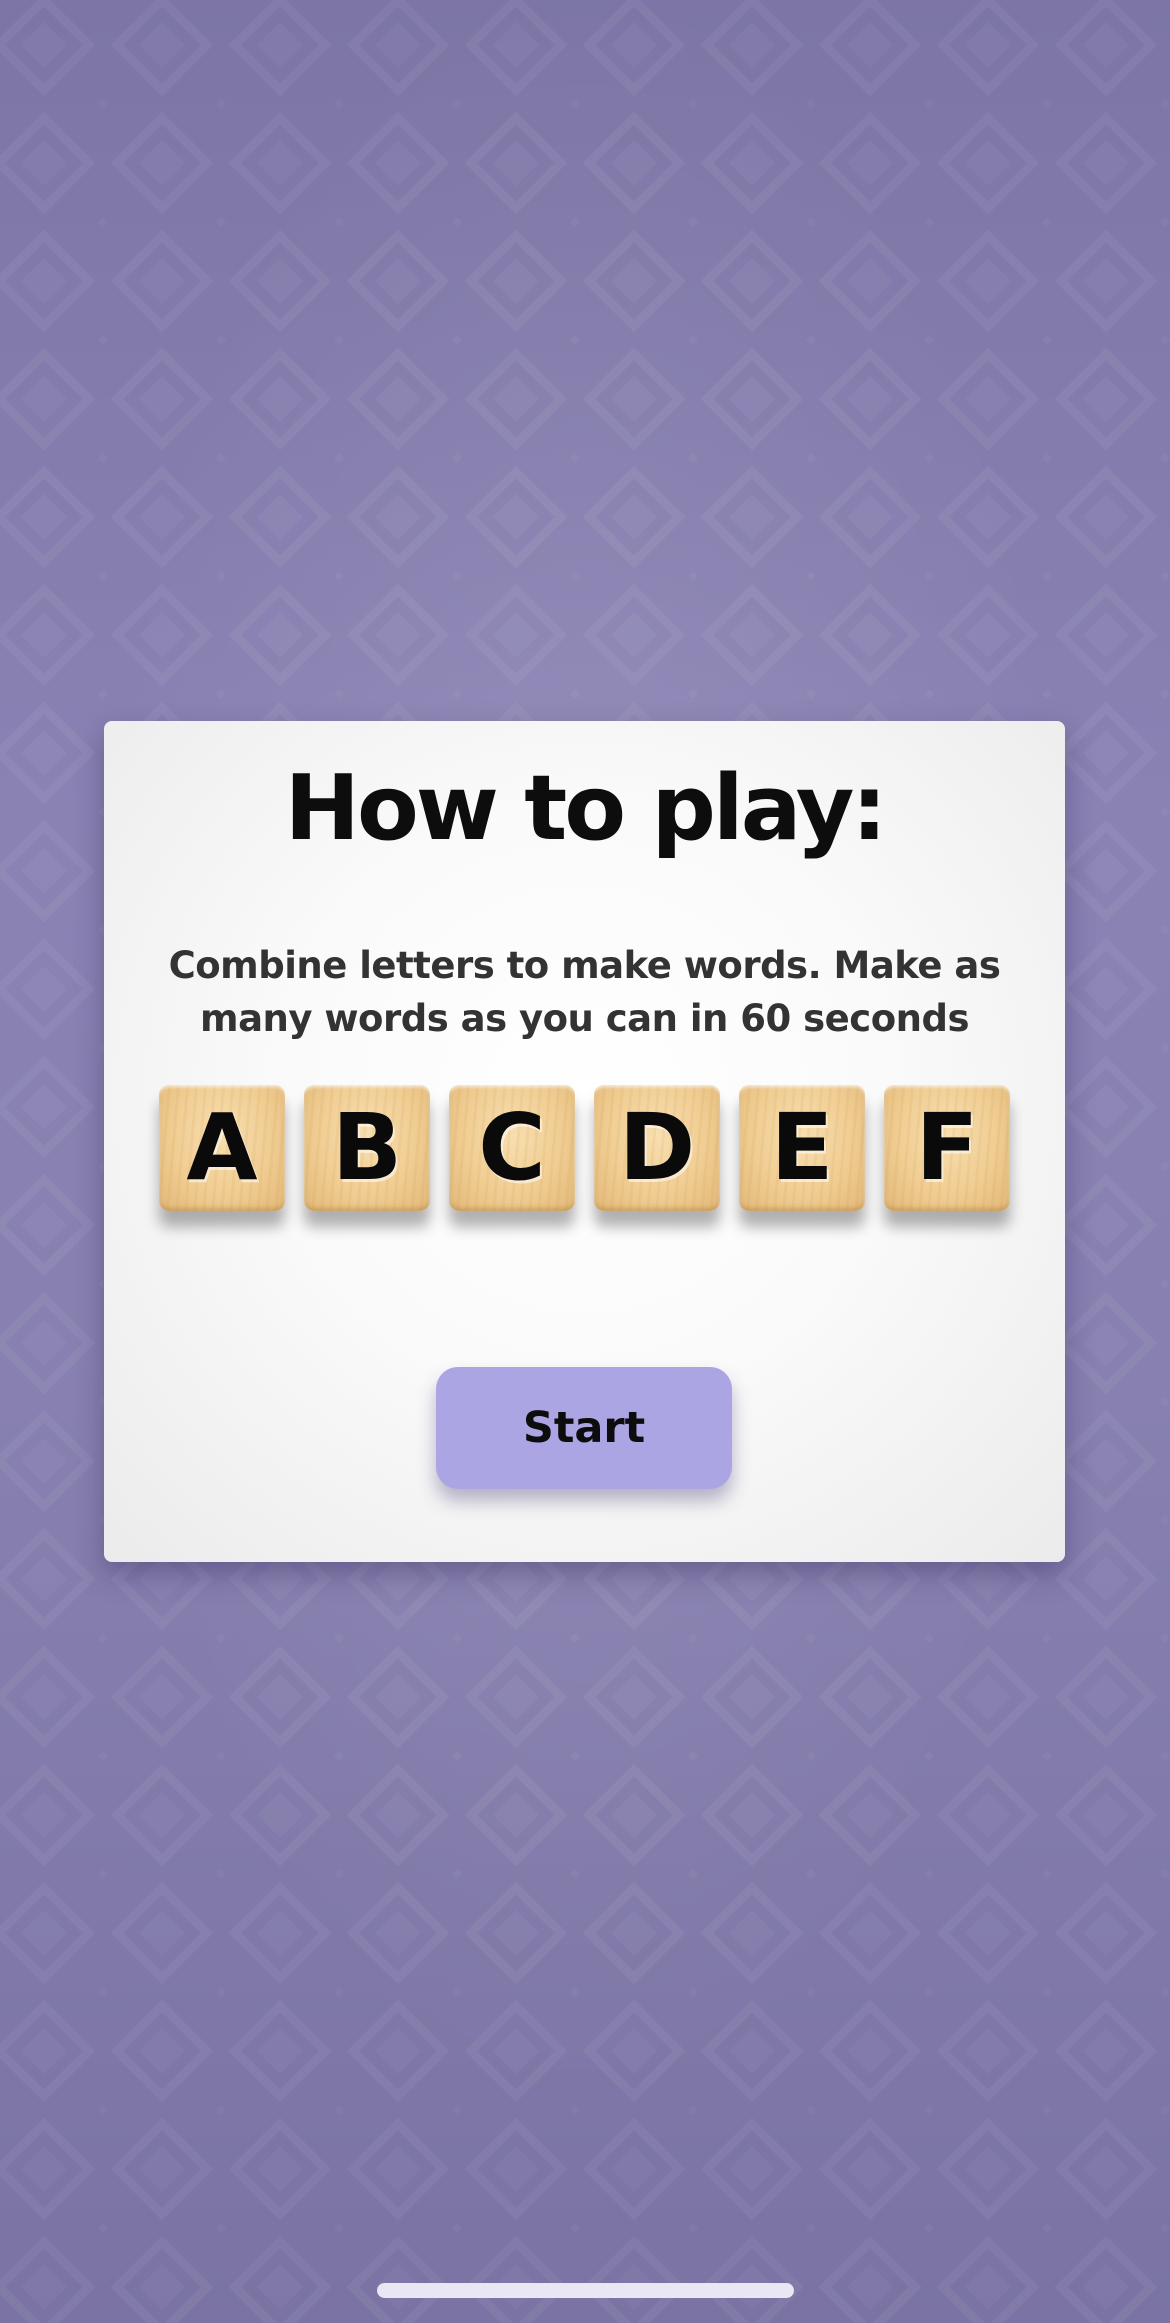 Image resolution: width=1170 pixels, height=2323 pixels. I want to click on tile-letter: D, so click(657, 1147).